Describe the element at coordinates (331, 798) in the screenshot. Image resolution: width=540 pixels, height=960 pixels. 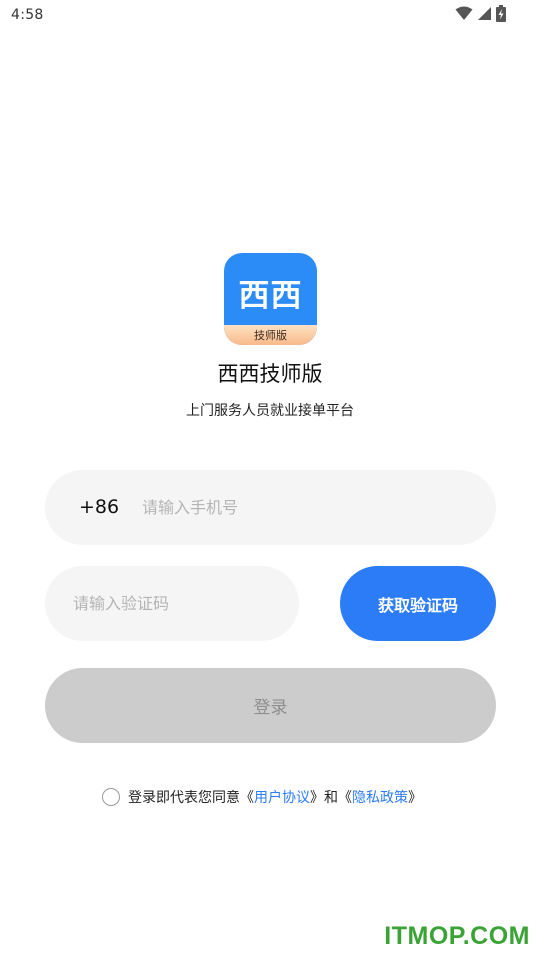
I see `agreement-middle: 》和《` at that location.